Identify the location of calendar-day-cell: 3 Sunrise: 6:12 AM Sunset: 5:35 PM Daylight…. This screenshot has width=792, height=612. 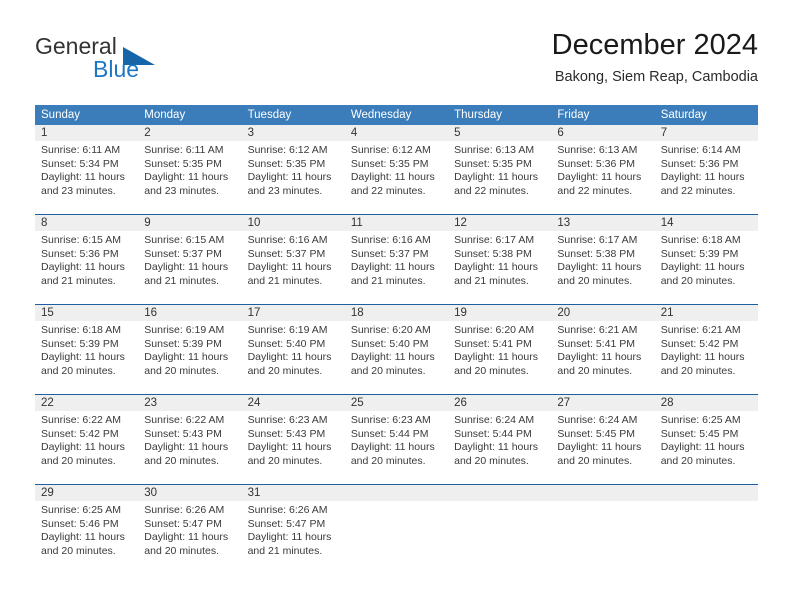
(293, 165).